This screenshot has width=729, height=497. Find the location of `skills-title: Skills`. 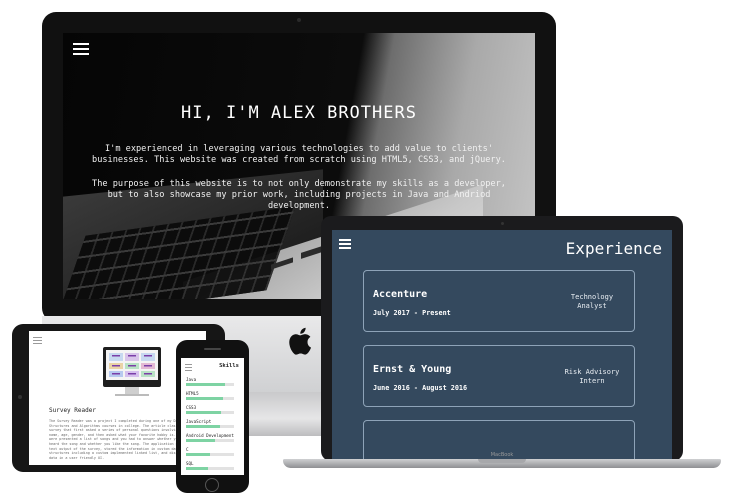

skills-title: Skills is located at coordinates (229, 366).